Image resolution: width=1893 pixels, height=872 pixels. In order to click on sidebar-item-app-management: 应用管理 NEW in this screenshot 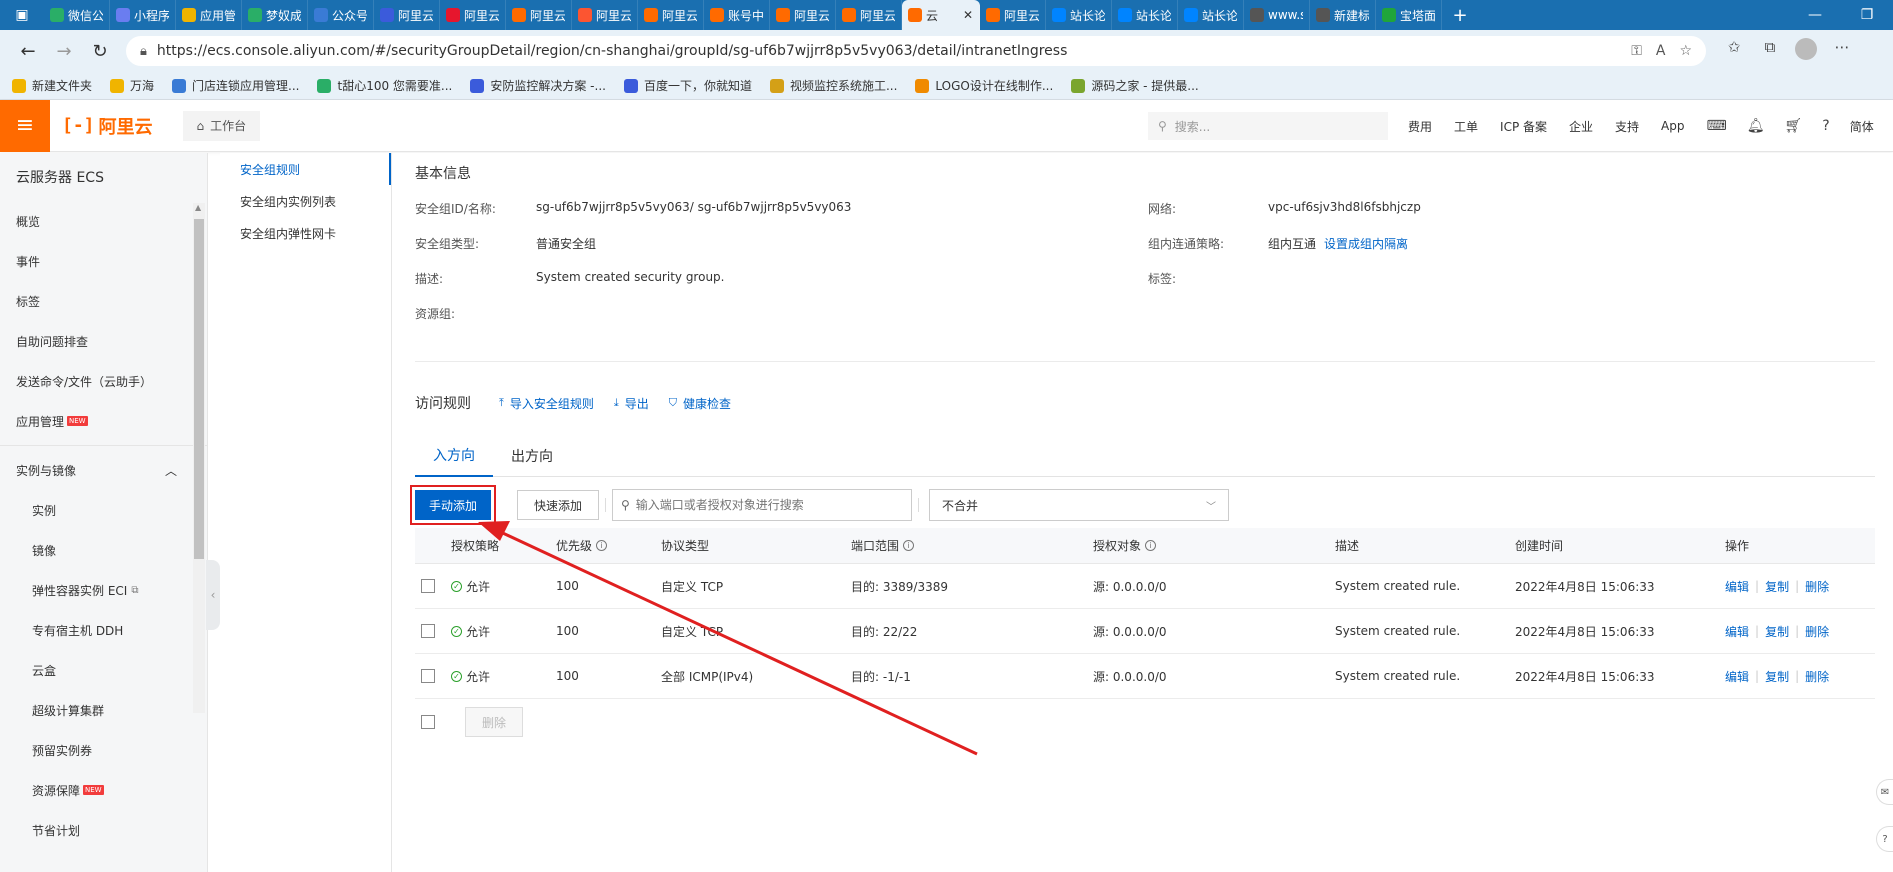, I will do `click(103, 421)`.